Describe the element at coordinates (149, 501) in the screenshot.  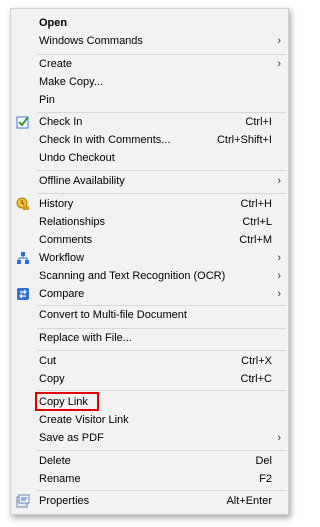
I see `menu-item-properties: Properties Alt+Enter` at that location.